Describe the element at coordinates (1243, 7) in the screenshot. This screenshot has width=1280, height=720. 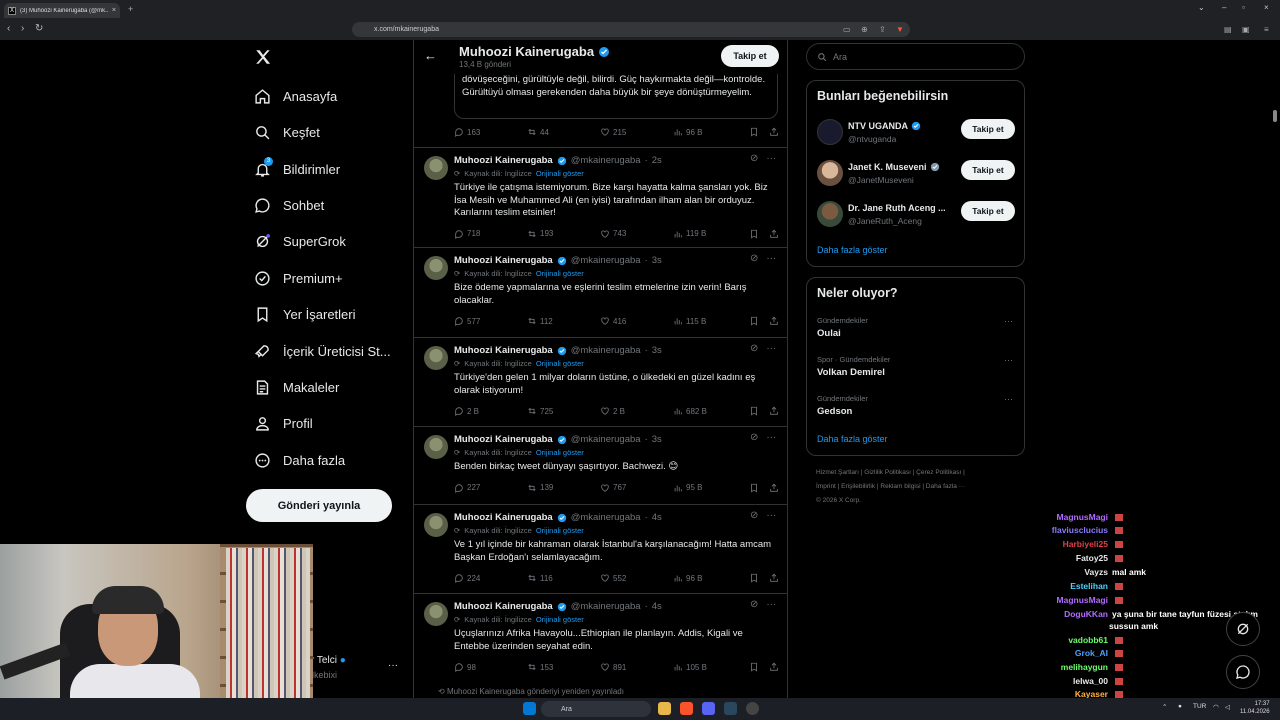
I see `maximize-icon: ▫` at that location.